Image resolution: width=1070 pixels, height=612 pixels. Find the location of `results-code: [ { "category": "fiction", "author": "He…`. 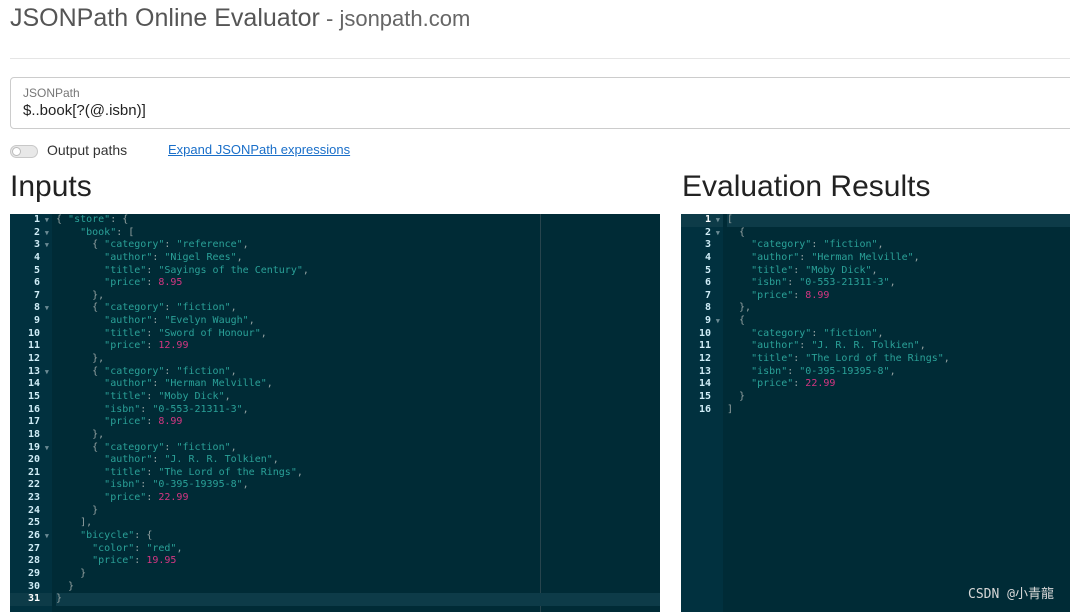

results-code: [ { "category": "fiction", "author": "He… is located at coordinates (898, 315).